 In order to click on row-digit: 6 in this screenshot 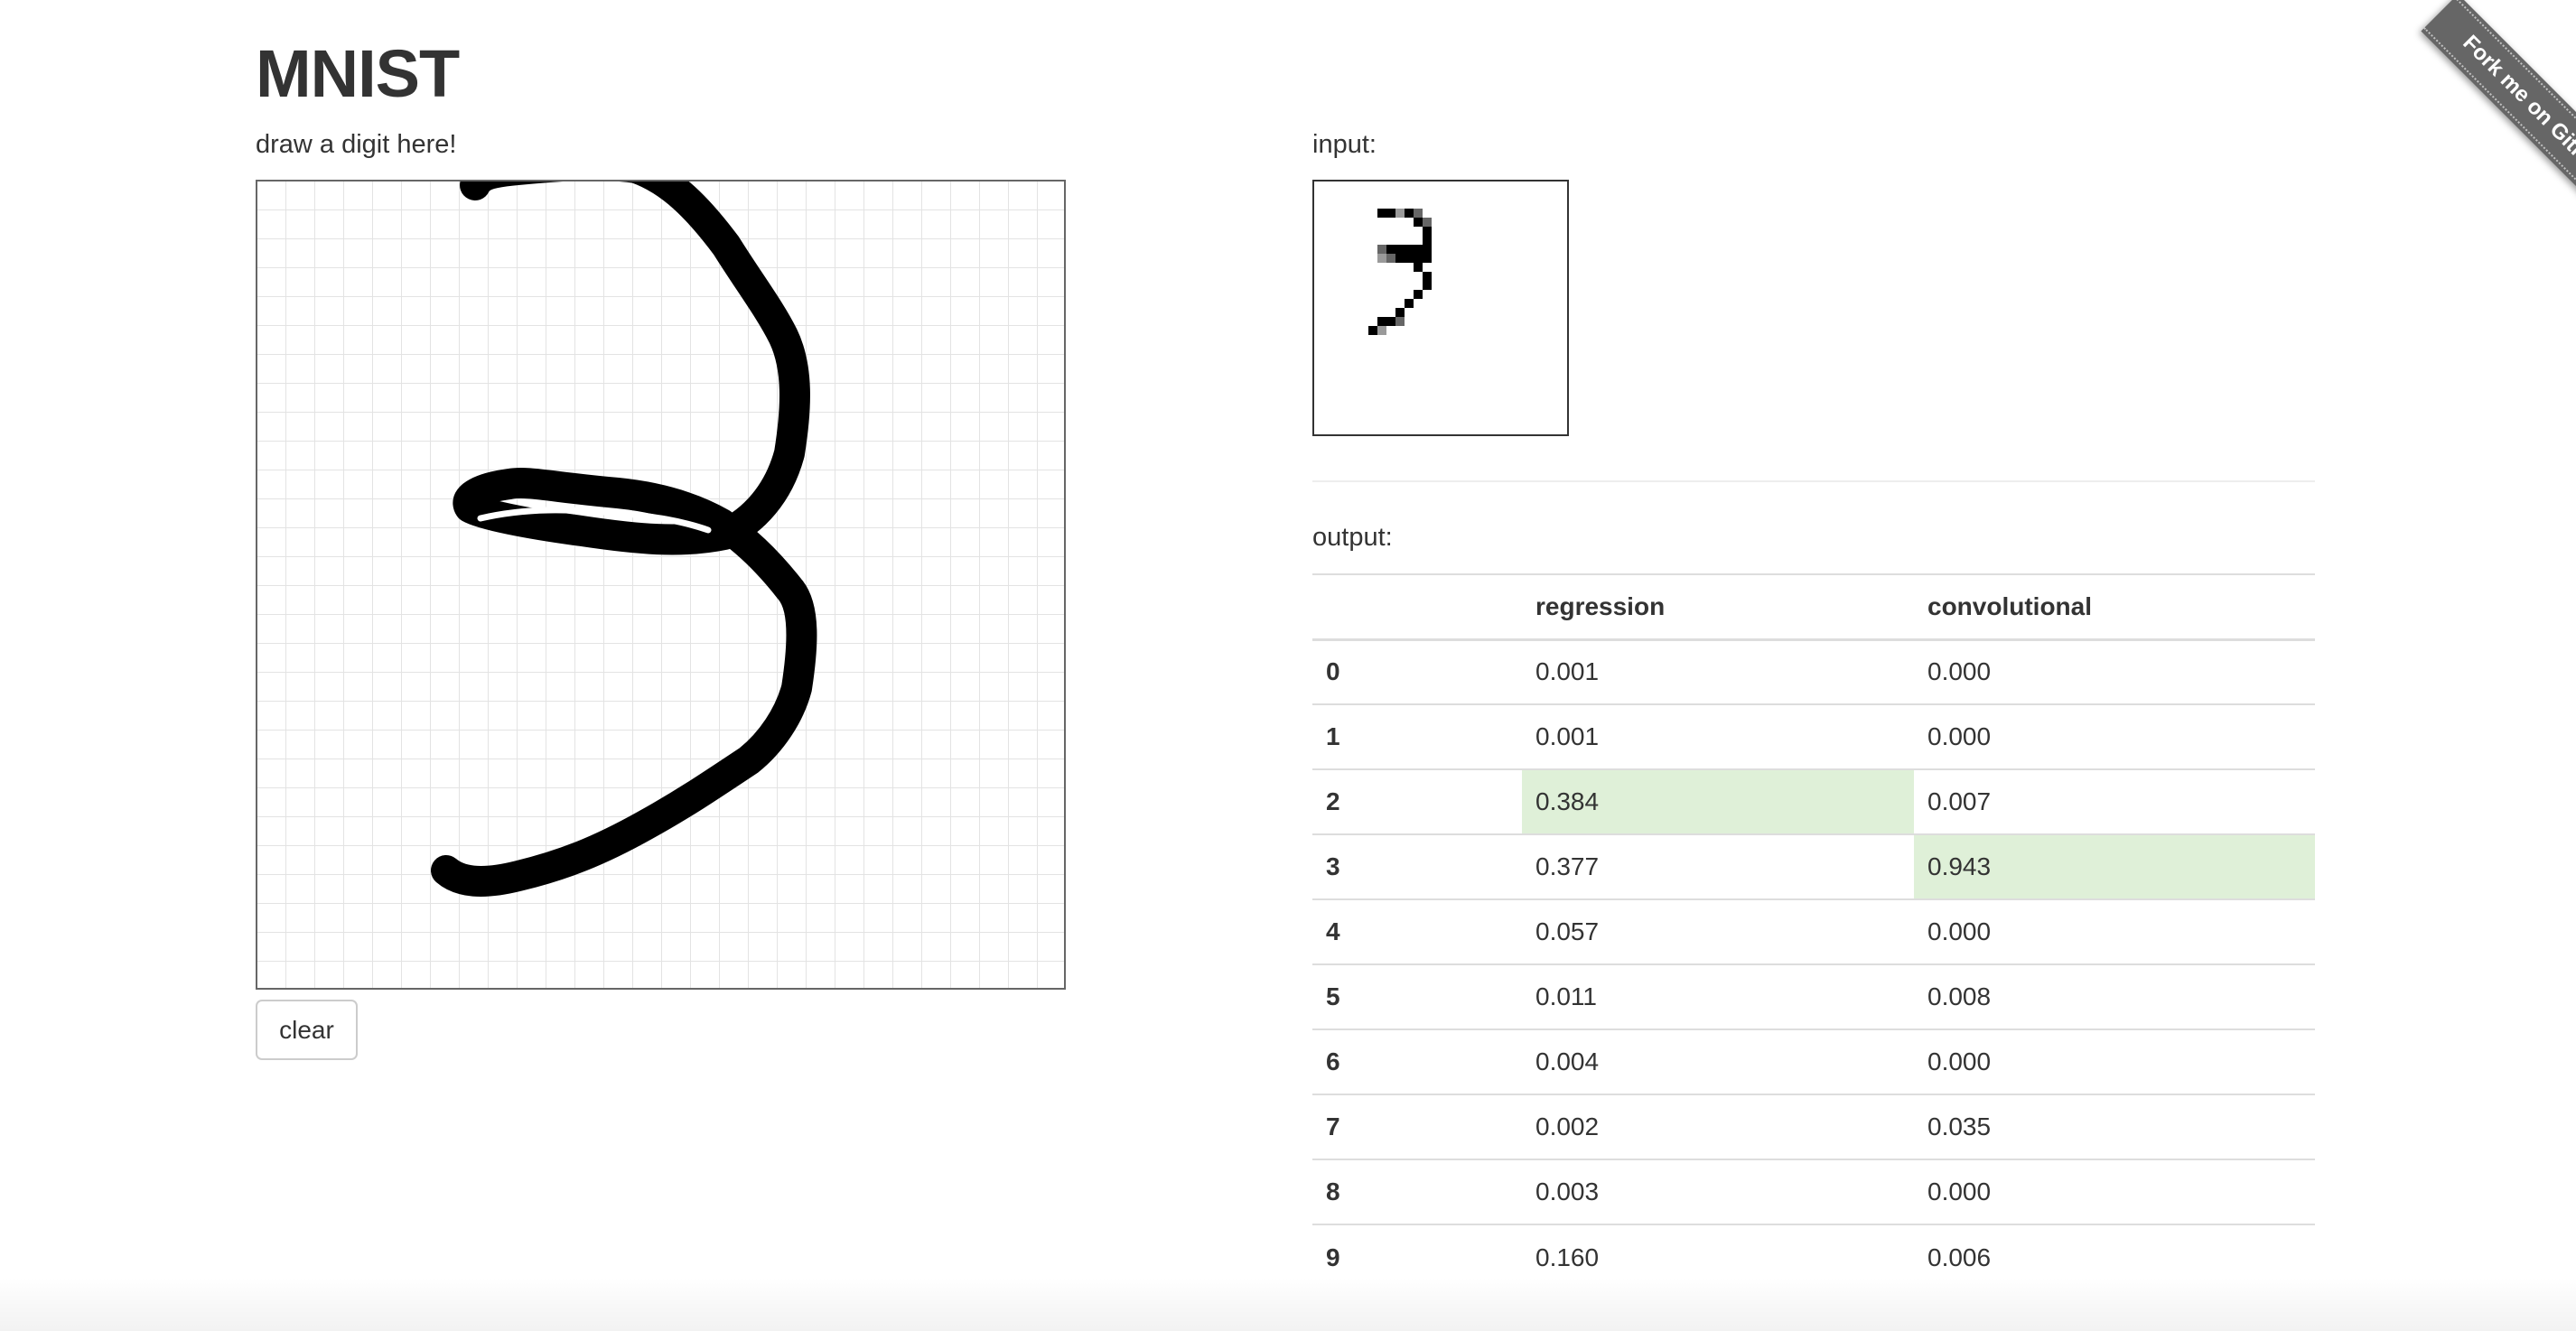, I will do `click(1417, 1061)`.